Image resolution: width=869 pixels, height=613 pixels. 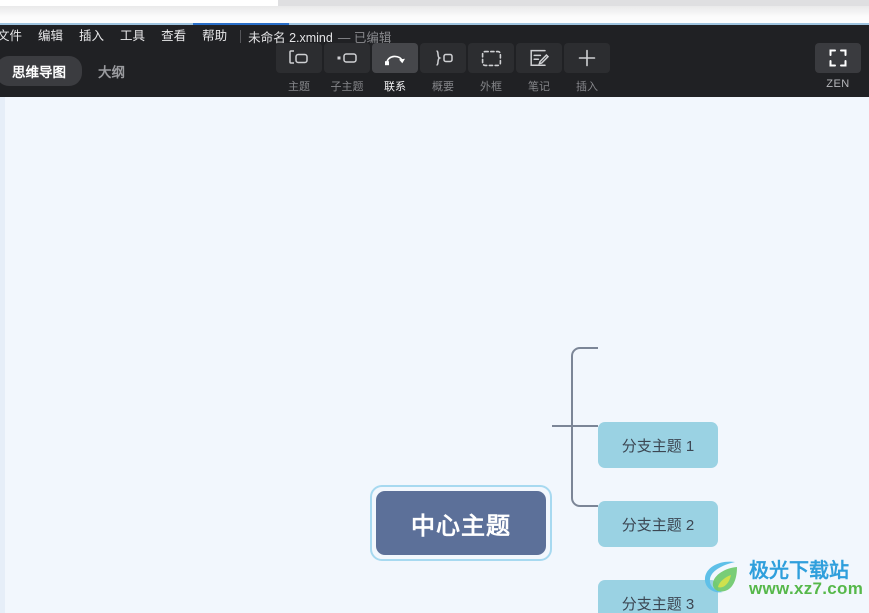 I want to click on relationship-icon, so click(x=395, y=58).